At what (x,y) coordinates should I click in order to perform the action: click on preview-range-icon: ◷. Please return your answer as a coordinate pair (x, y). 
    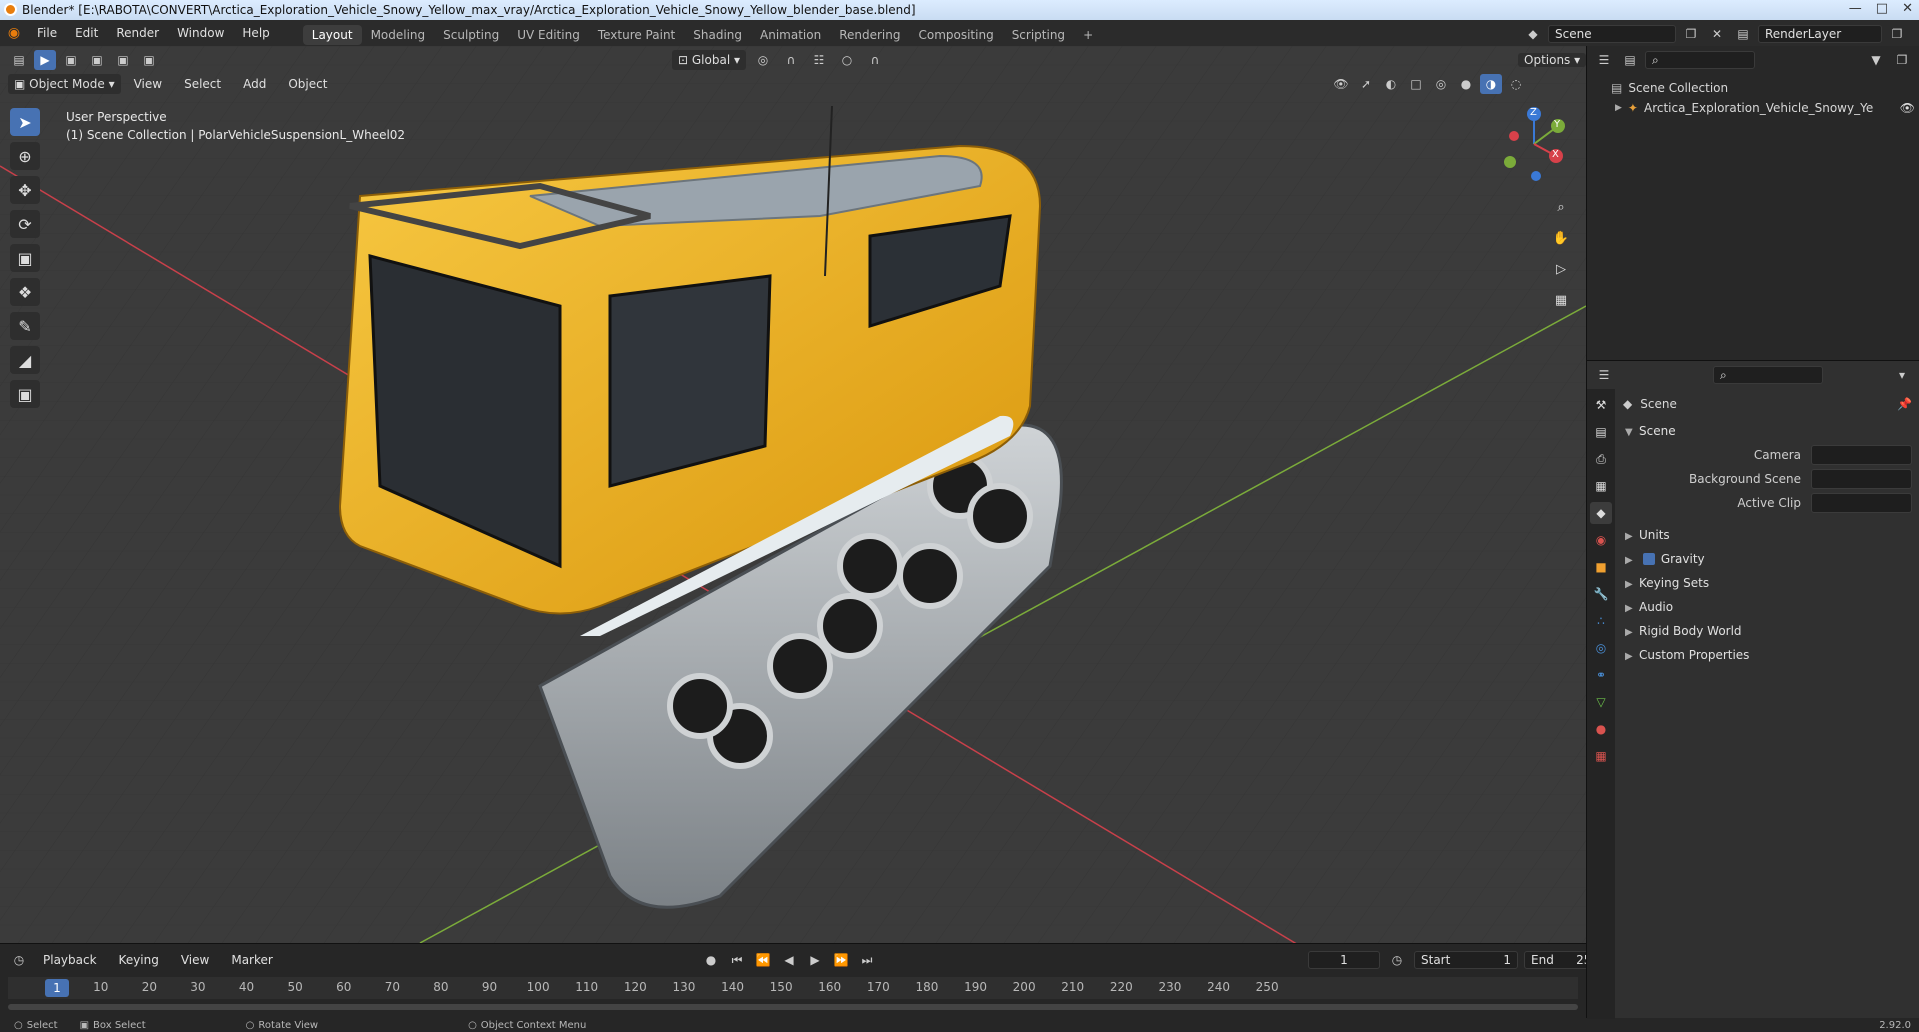
    Looking at the image, I should click on (1397, 960).